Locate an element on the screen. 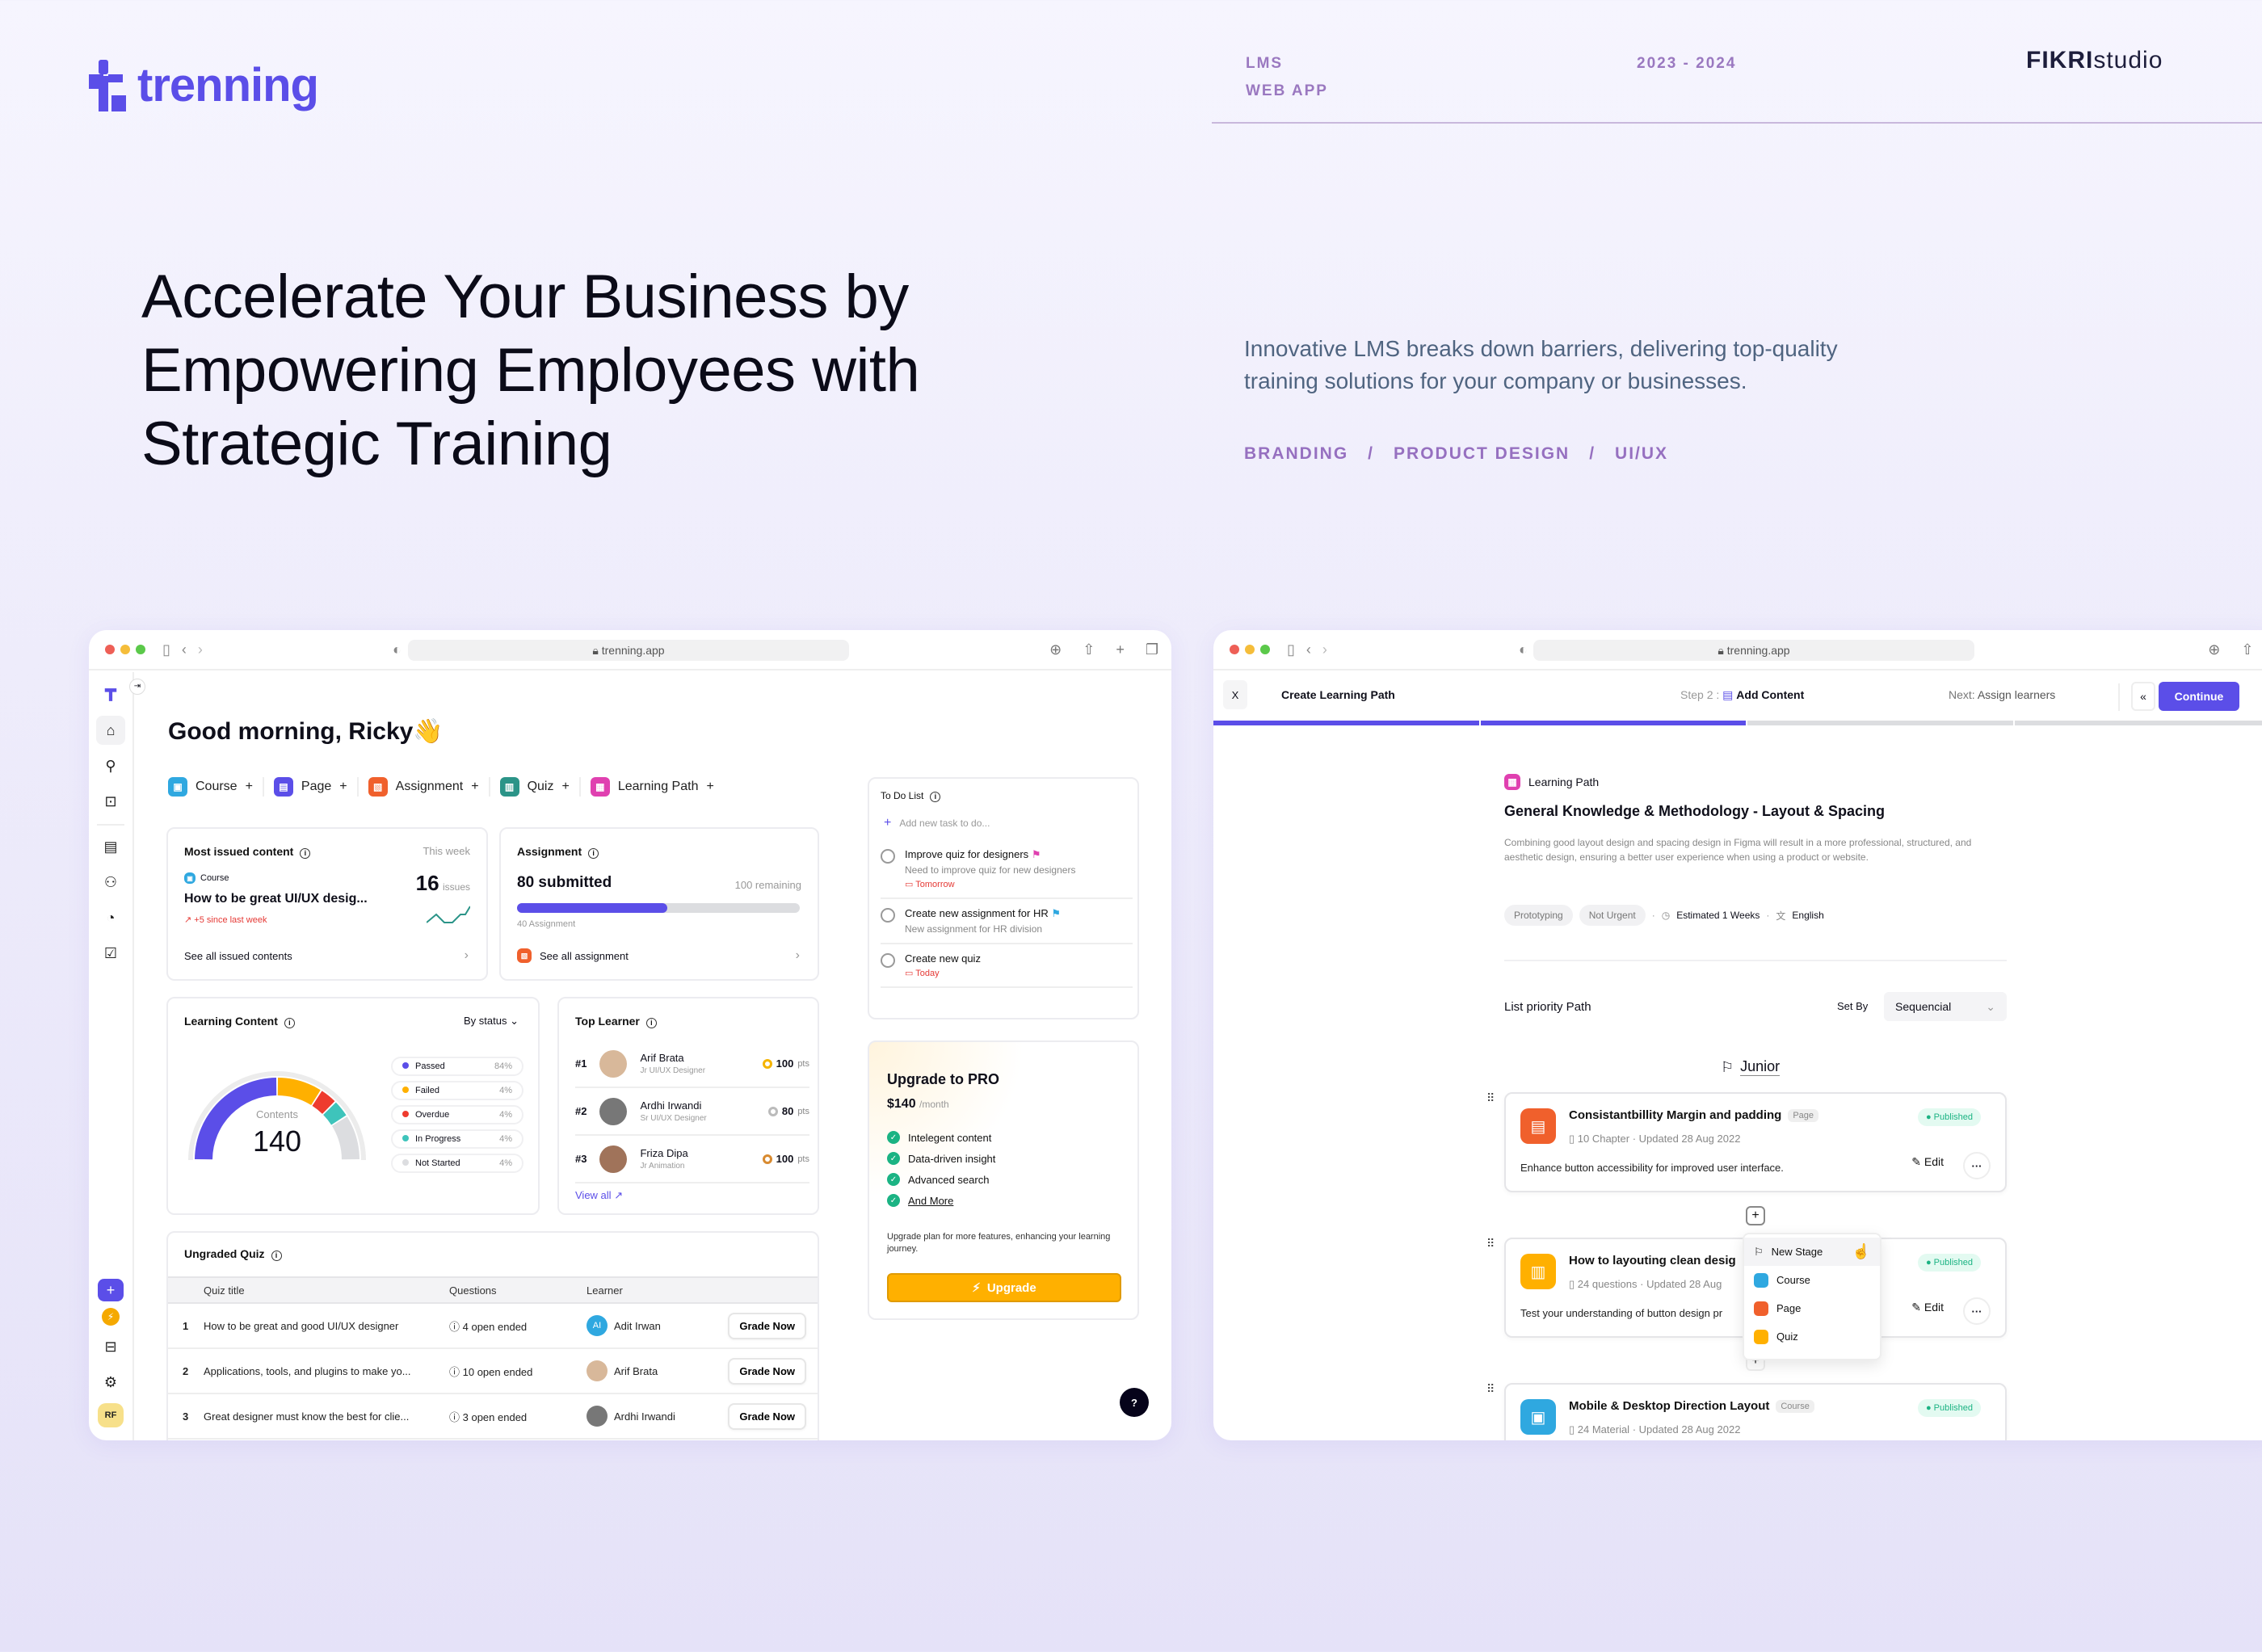 This screenshot has height=1652, width=2262. settings-icon: ⚙ is located at coordinates (110, 1382).